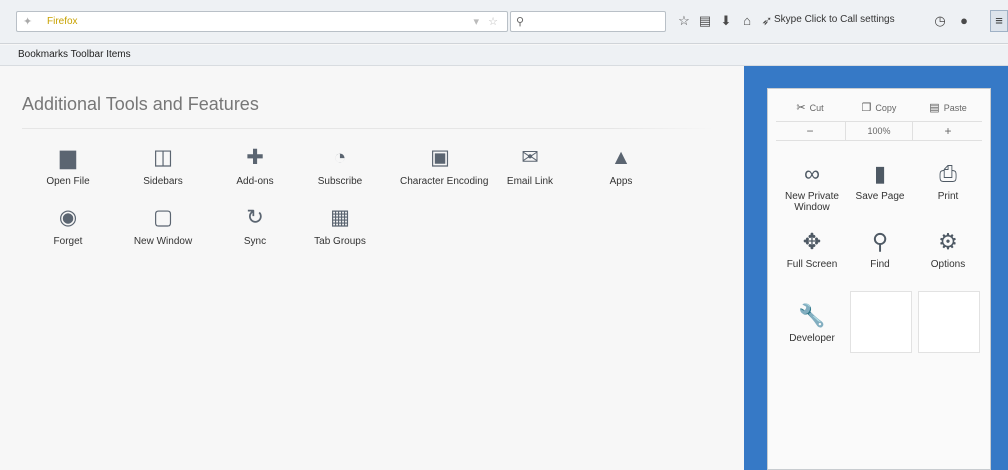  What do you see at coordinates (255, 217) in the screenshot?
I see `sync-icon: ↻` at bounding box center [255, 217].